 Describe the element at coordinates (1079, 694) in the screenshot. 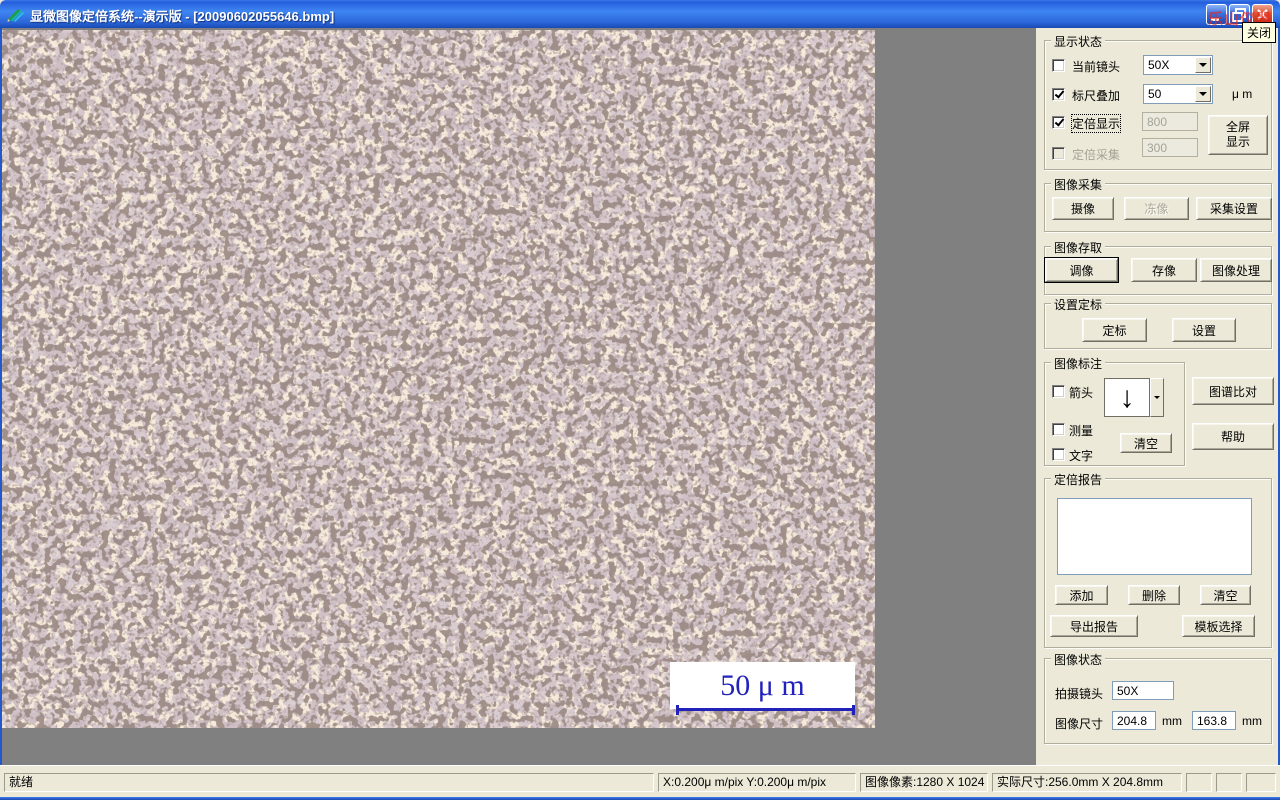

I see `lens-field-label: 拍摄镜头` at that location.